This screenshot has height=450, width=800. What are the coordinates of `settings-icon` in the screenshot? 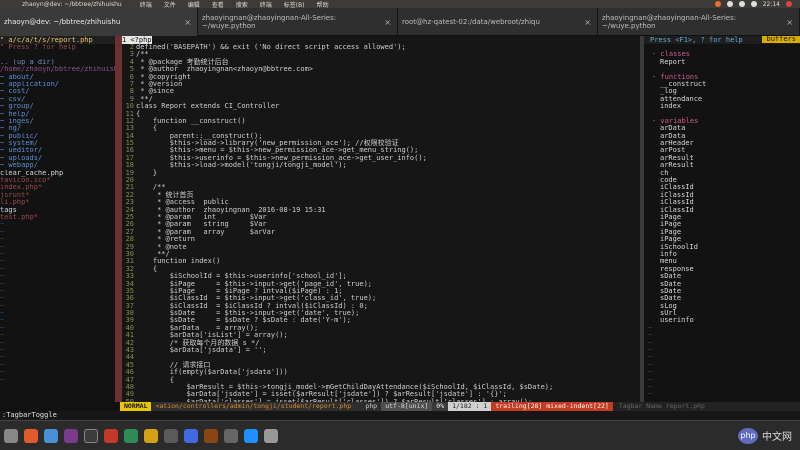 It's located at (71, 435).